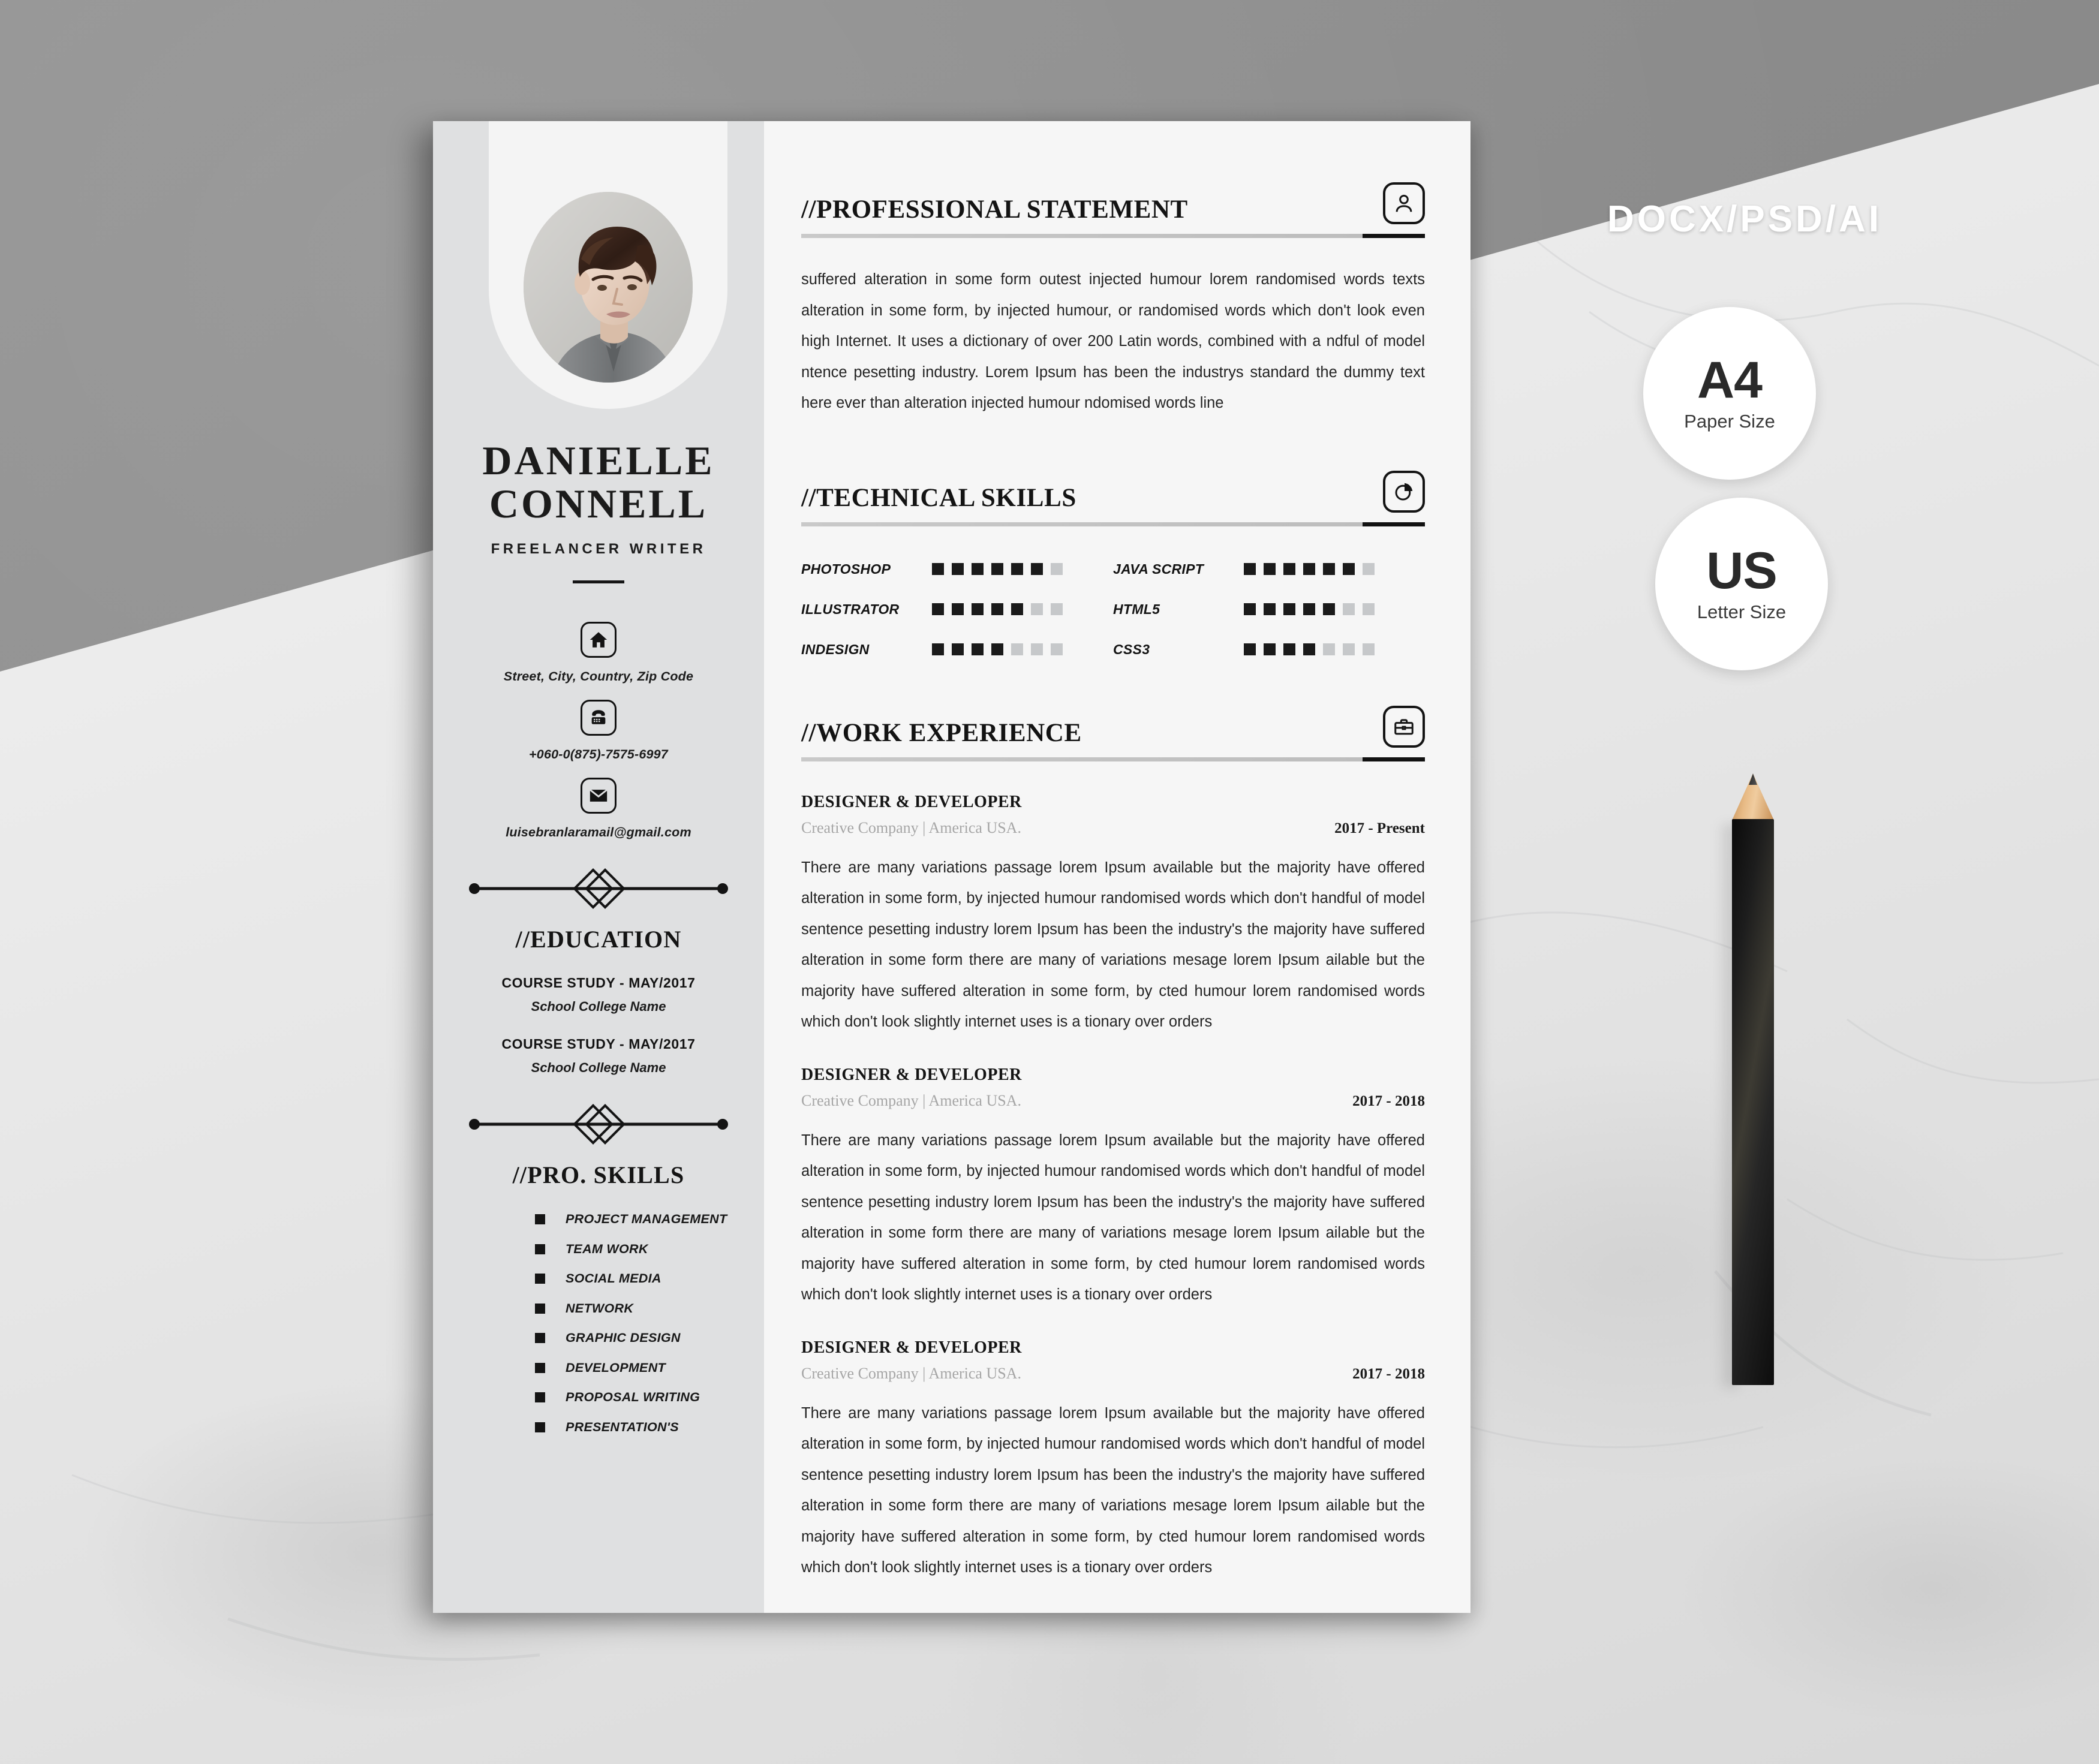 This screenshot has height=1764, width=2099. Describe the element at coordinates (650, 1249) in the screenshot. I see `list-item: TEAM WORK` at that location.